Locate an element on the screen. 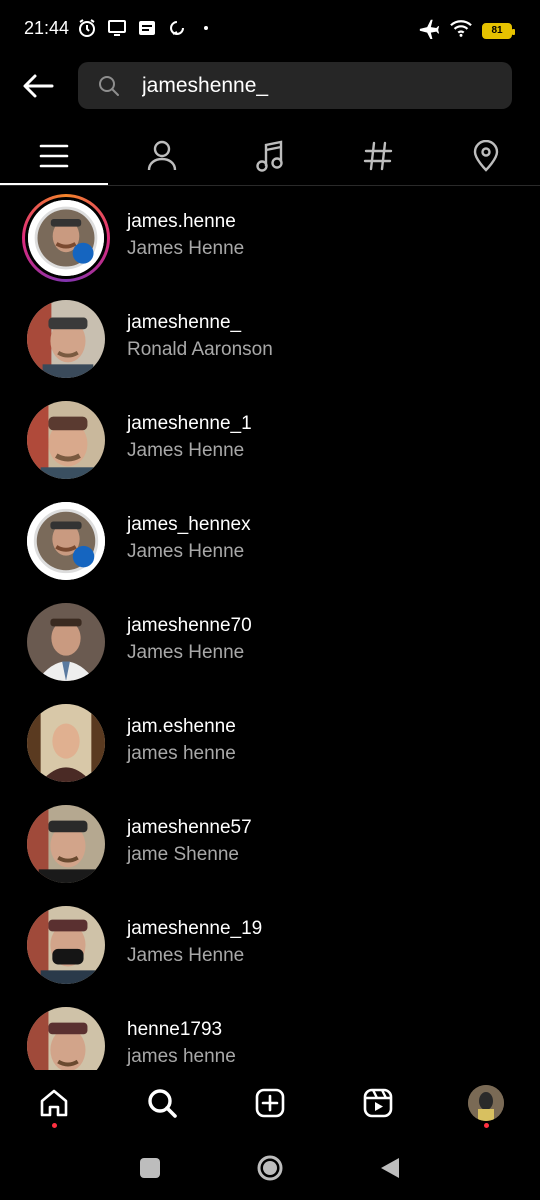  news-icon is located at coordinates (147, 28).